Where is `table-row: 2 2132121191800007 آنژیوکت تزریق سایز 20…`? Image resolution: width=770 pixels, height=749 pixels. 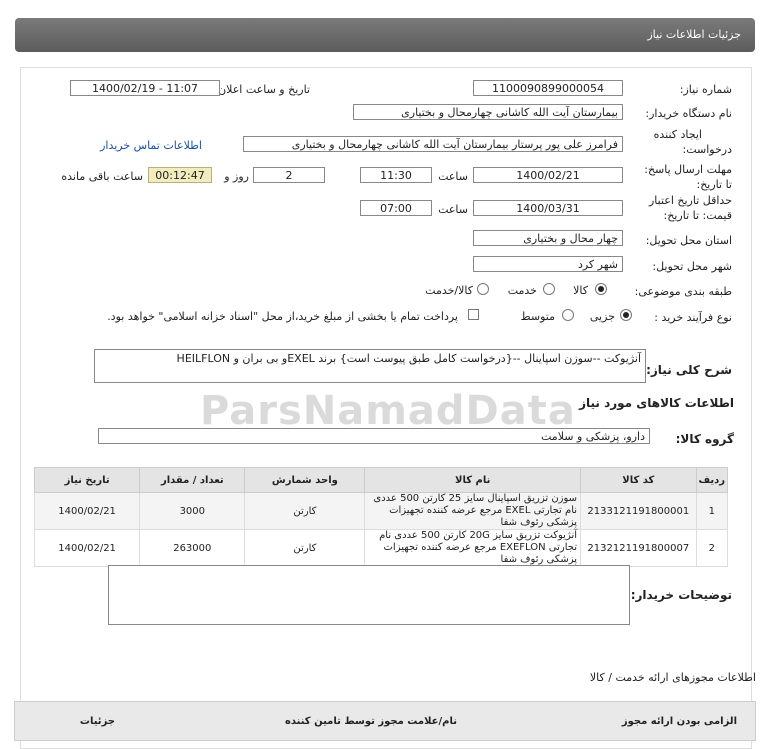 table-row: 2 2132121191800007 آنژیوکت تزریق سایز 20… is located at coordinates (381, 548).